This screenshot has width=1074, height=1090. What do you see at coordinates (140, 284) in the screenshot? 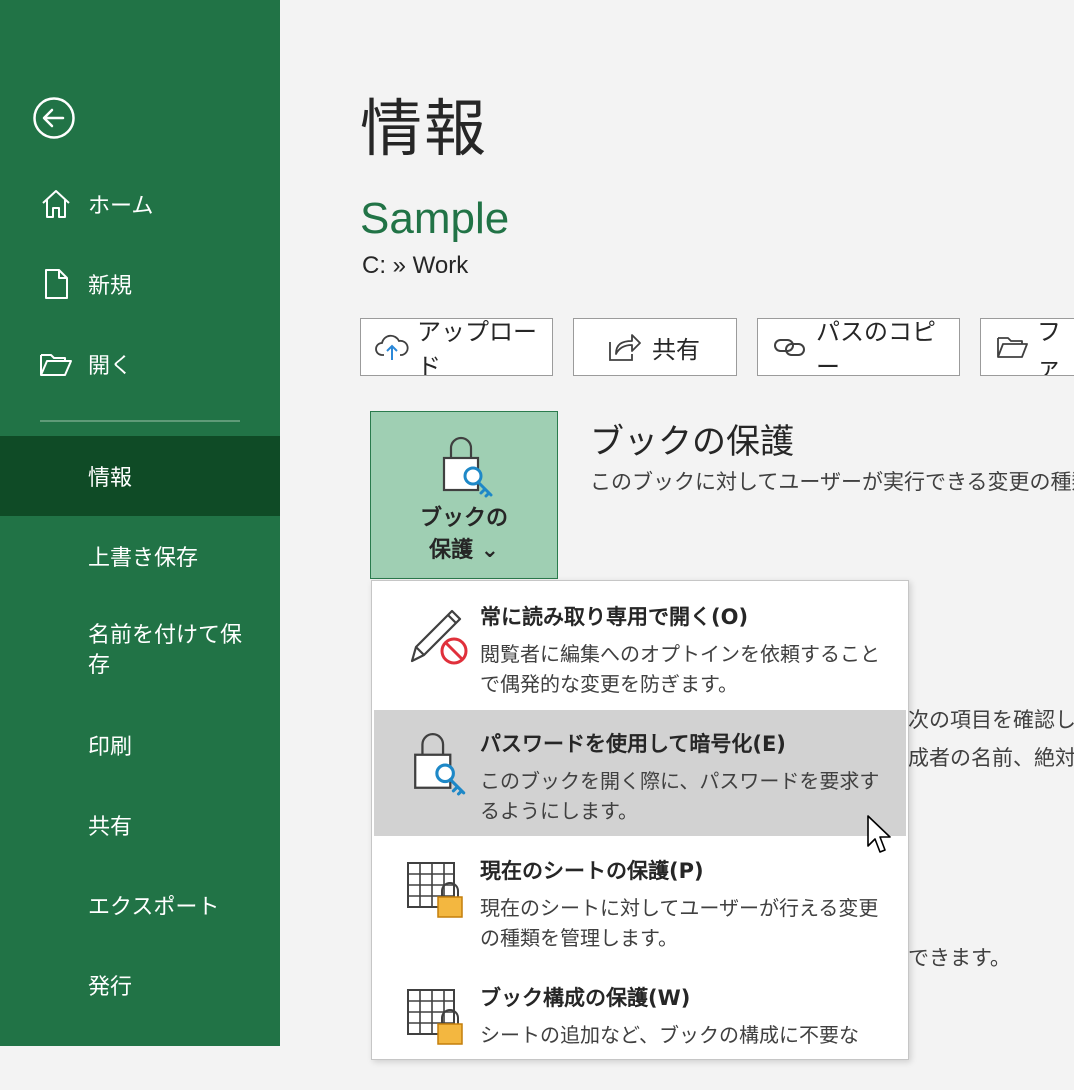
I see `sidebar-item-new: 新規` at bounding box center [140, 284].